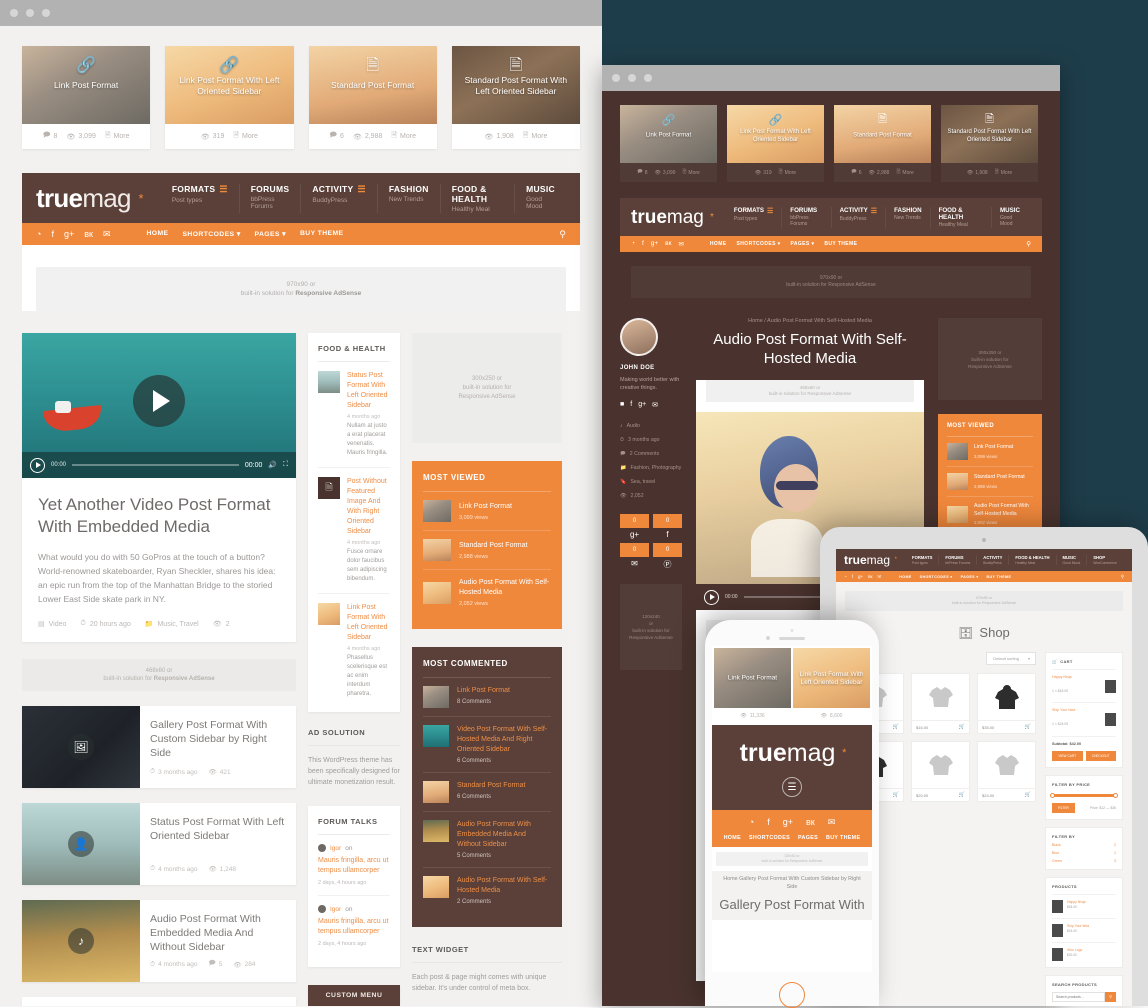 Image resolution: width=1148 pixels, height=1008 pixels. I want to click on window-maximize-dot, so click(648, 78).